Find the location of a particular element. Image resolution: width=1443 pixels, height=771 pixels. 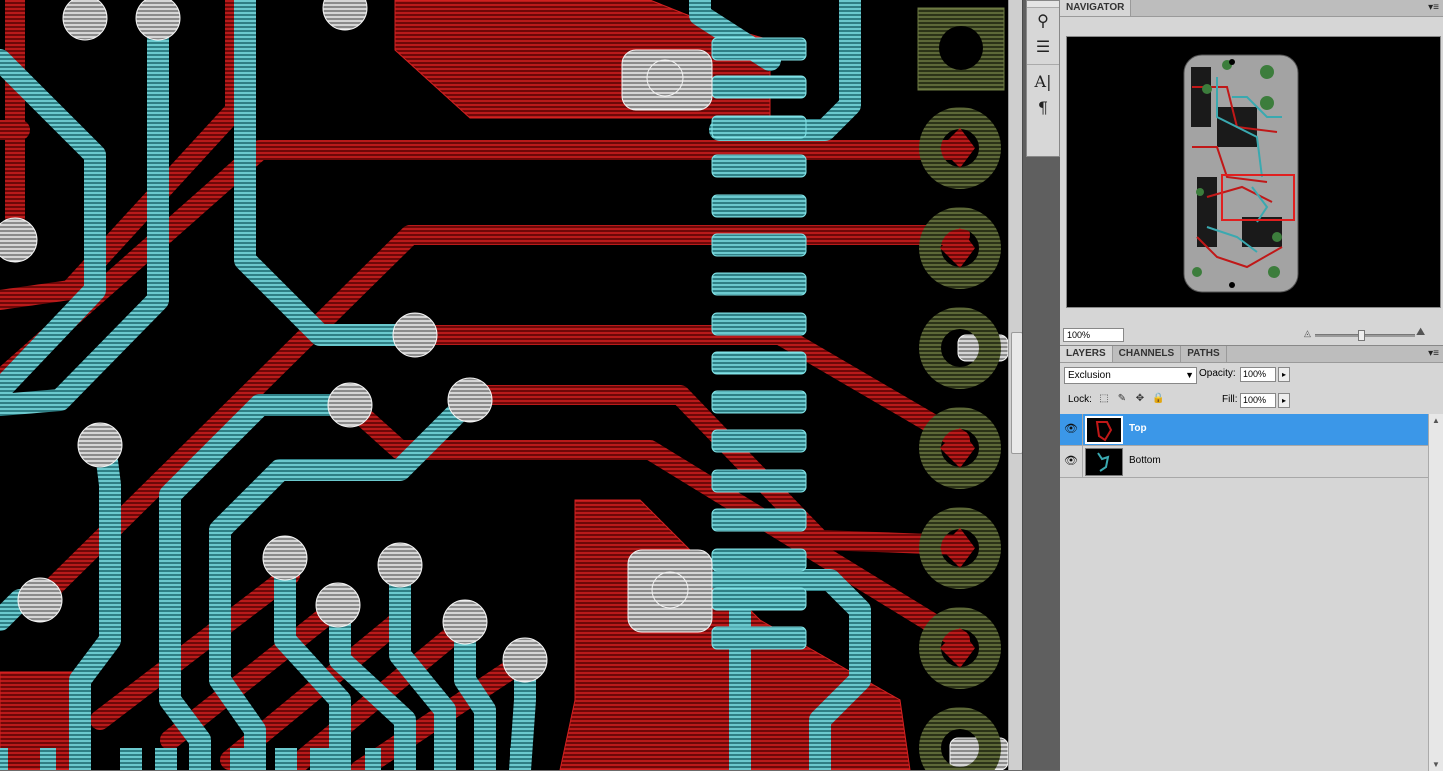

scroll-down-icon: ▼ is located at coordinates (1436, 764).